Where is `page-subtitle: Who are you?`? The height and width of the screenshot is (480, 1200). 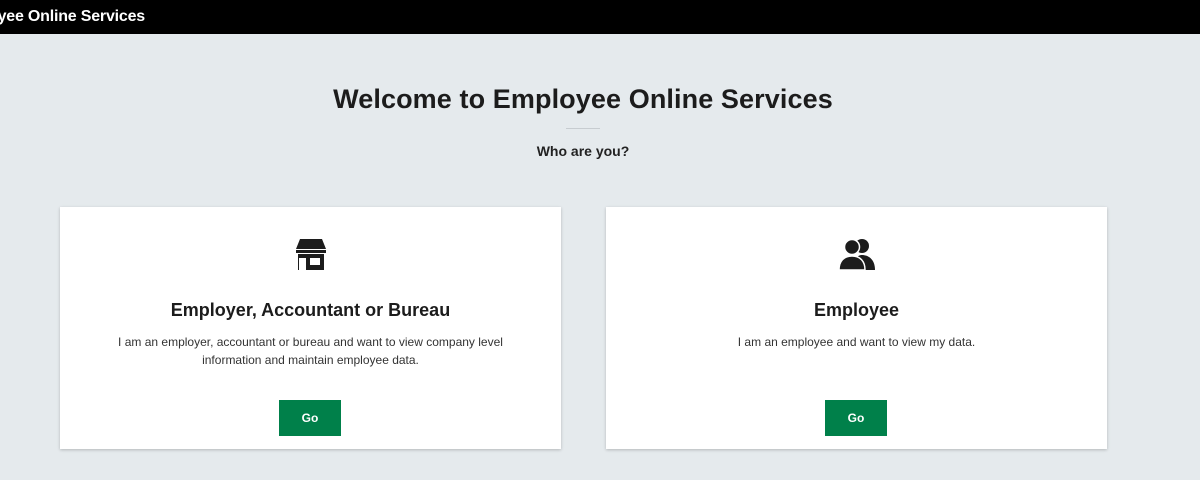 page-subtitle: Who are you? is located at coordinates (583, 151).